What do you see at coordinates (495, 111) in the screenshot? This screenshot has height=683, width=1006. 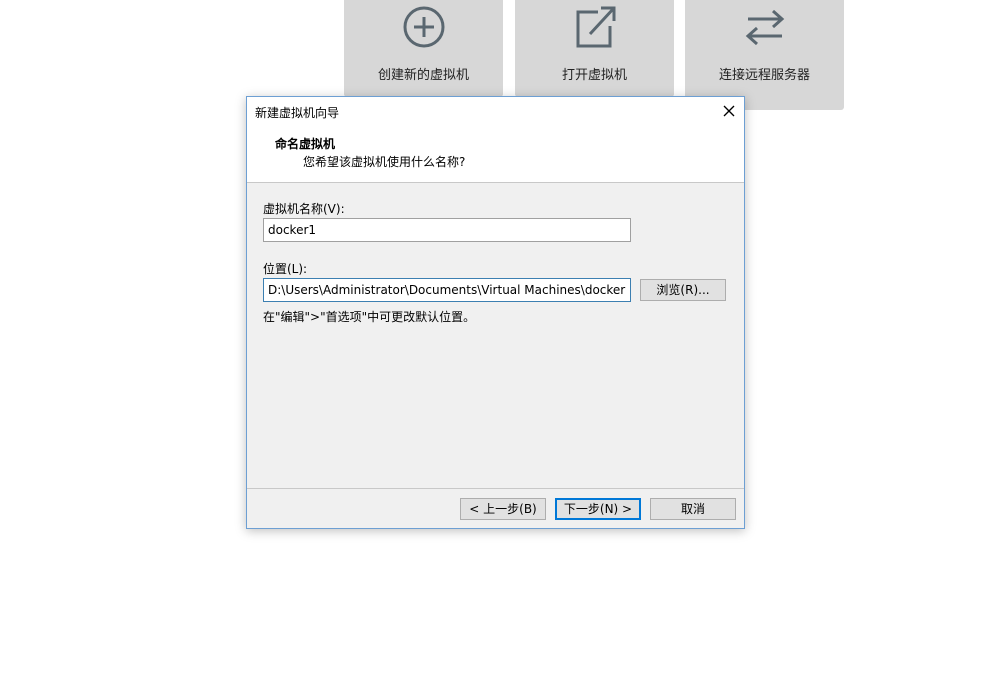 I see `dialog-title-bar: 新建虚拟机向导` at bounding box center [495, 111].